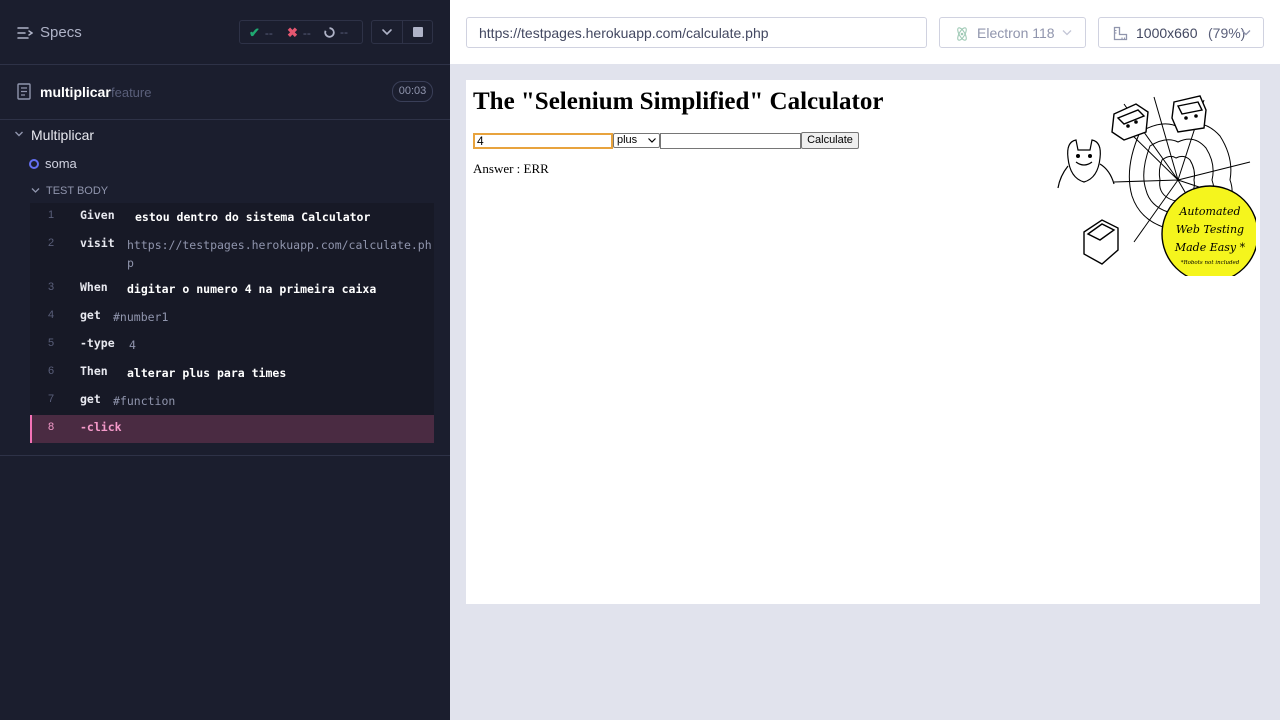  Describe the element at coordinates (1210, 263) in the screenshot. I see `logo-text-line-4: *Robots not included` at that location.